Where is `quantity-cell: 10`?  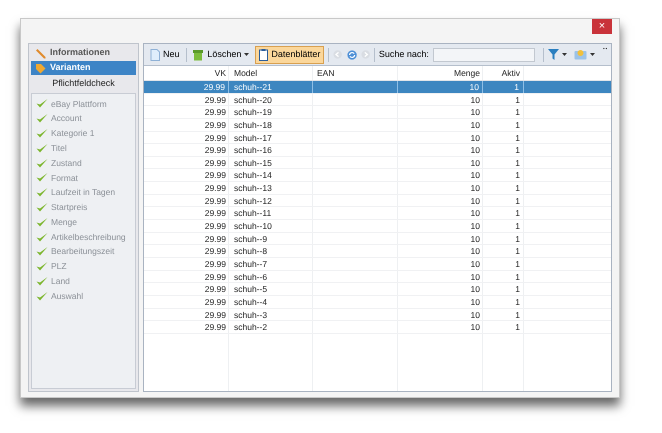
quantity-cell: 10 is located at coordinates (440, 87).